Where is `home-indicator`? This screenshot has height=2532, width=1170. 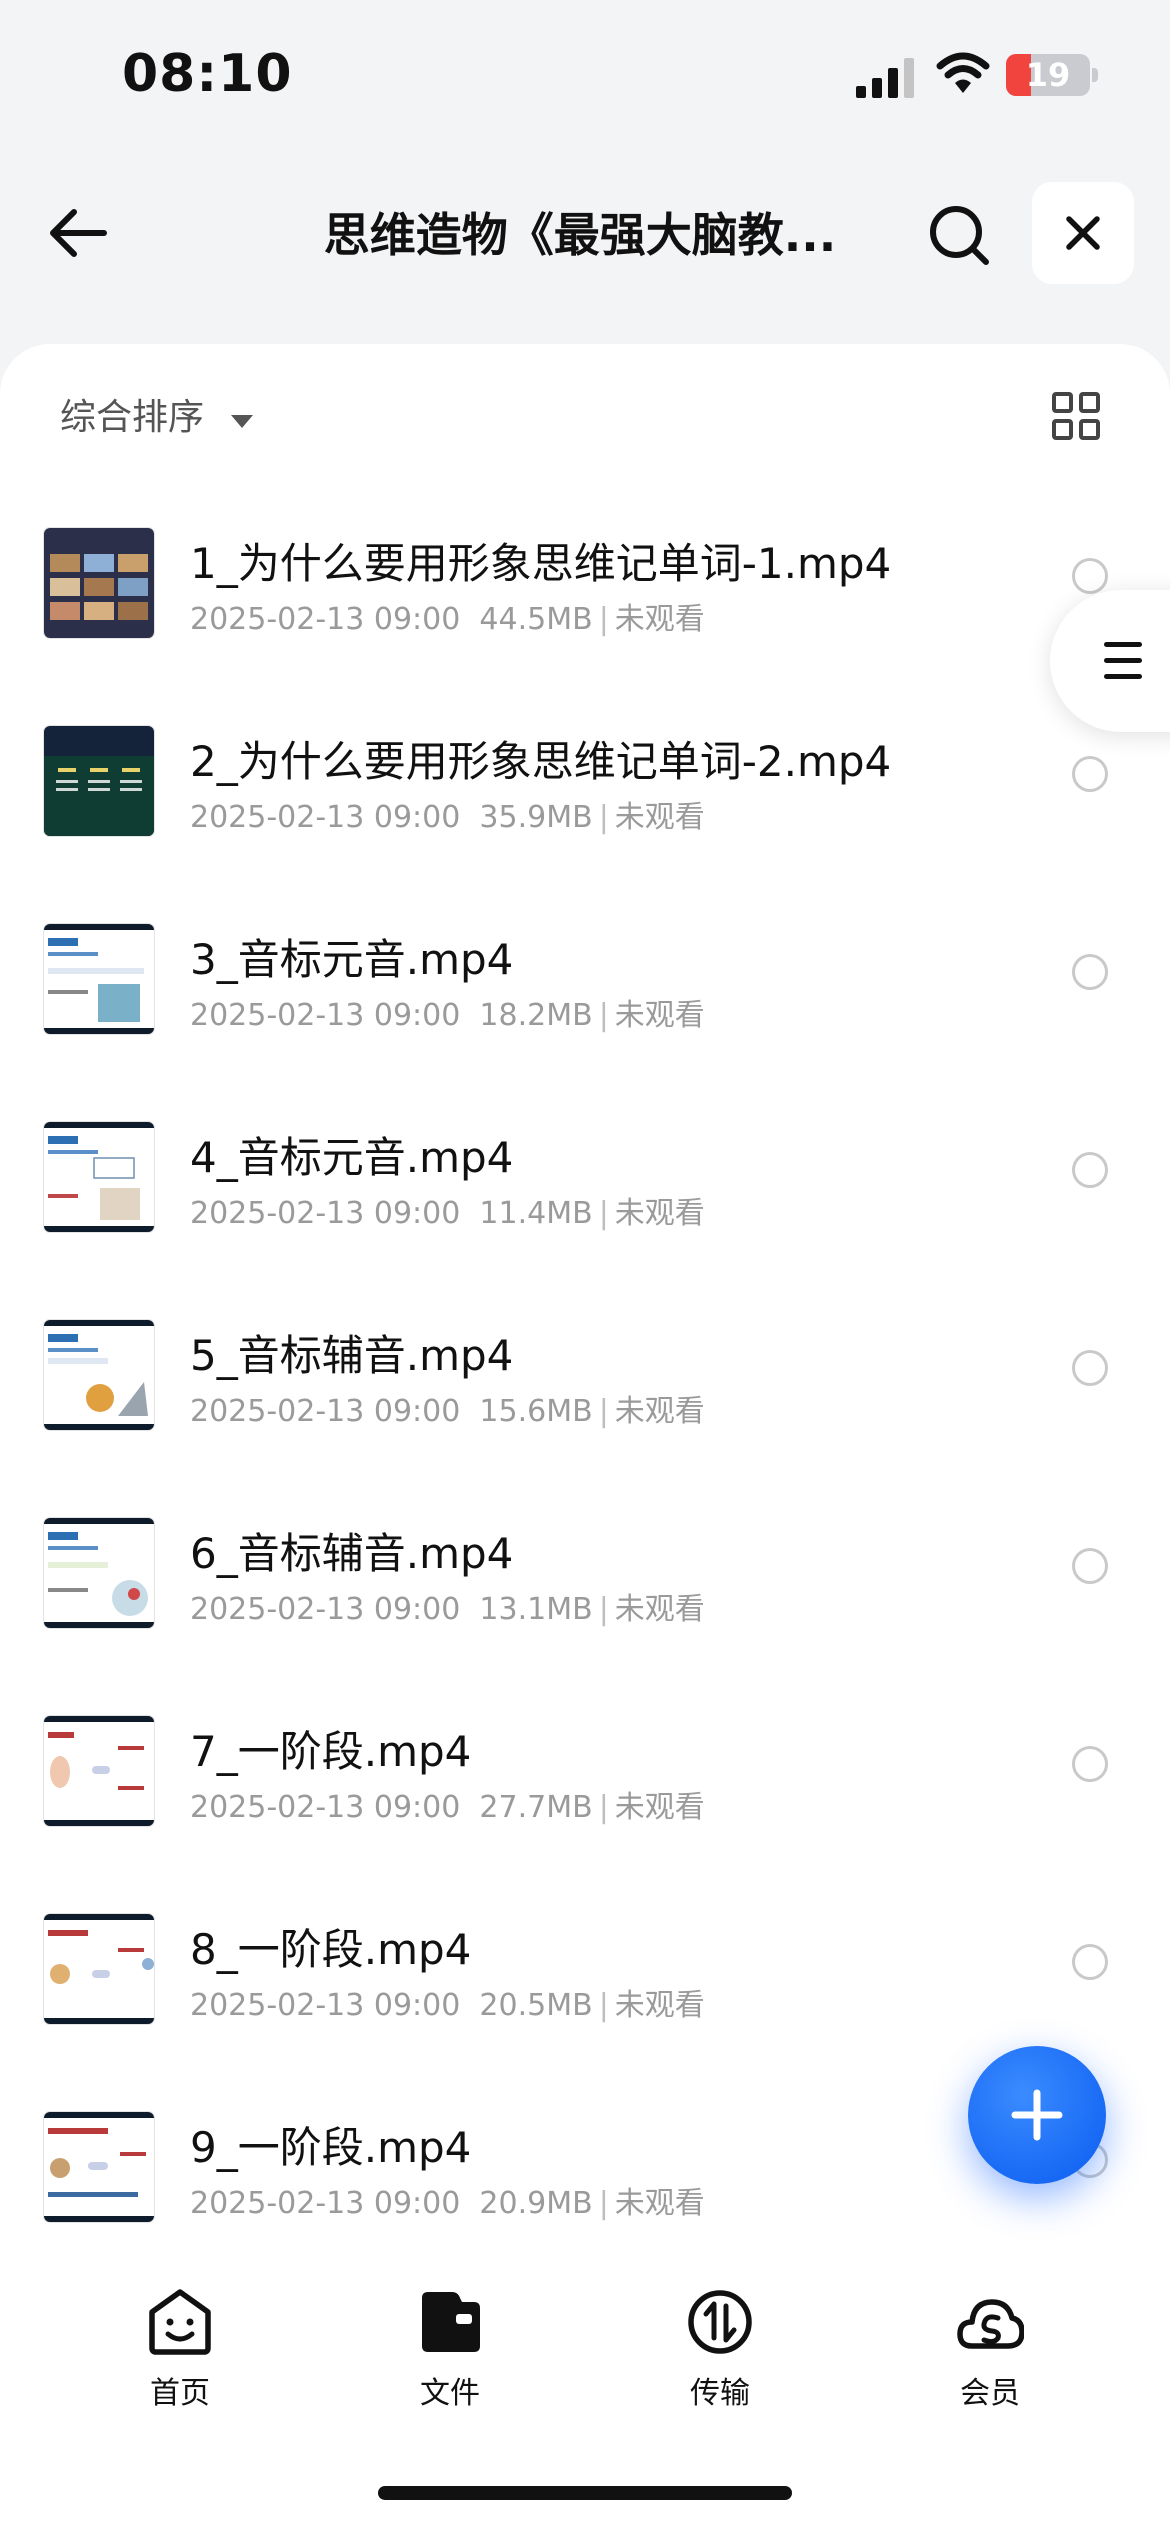
home-indicator is located at coordinates (585, 2493).